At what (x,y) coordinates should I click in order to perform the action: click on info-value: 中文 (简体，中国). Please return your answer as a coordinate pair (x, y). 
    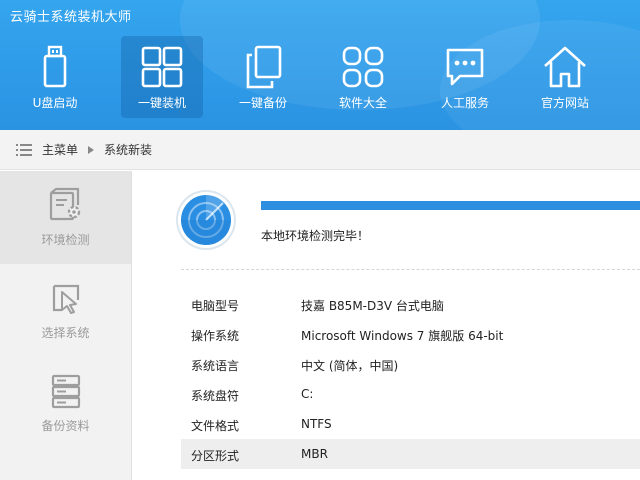
    Looking at the image, I should click on (350, 366).